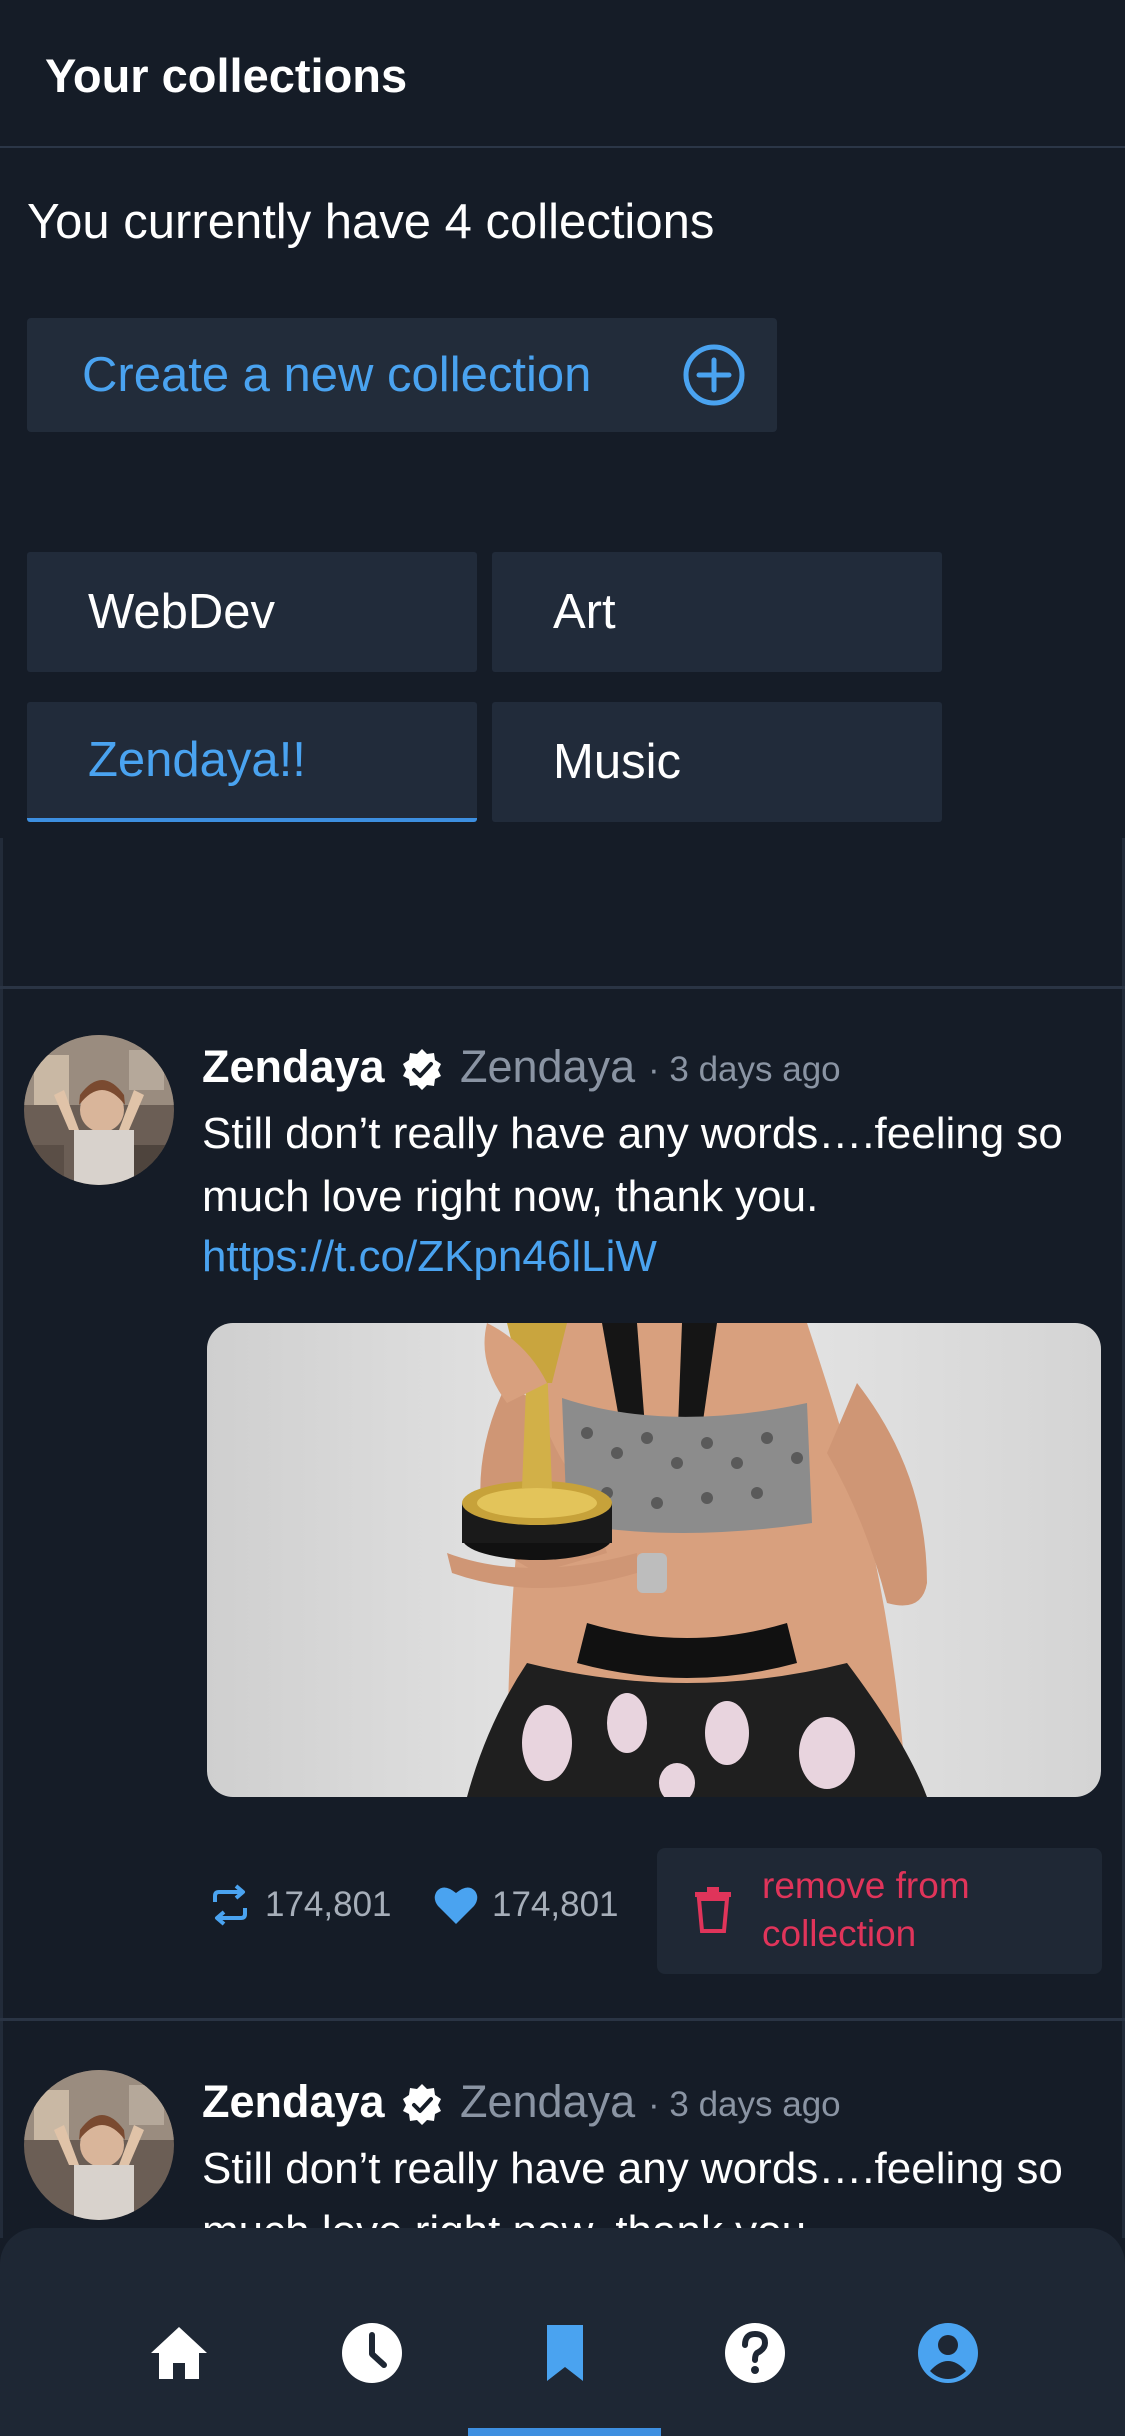  I want to click on collection-tab-label: WebDev, so click(182, 612).